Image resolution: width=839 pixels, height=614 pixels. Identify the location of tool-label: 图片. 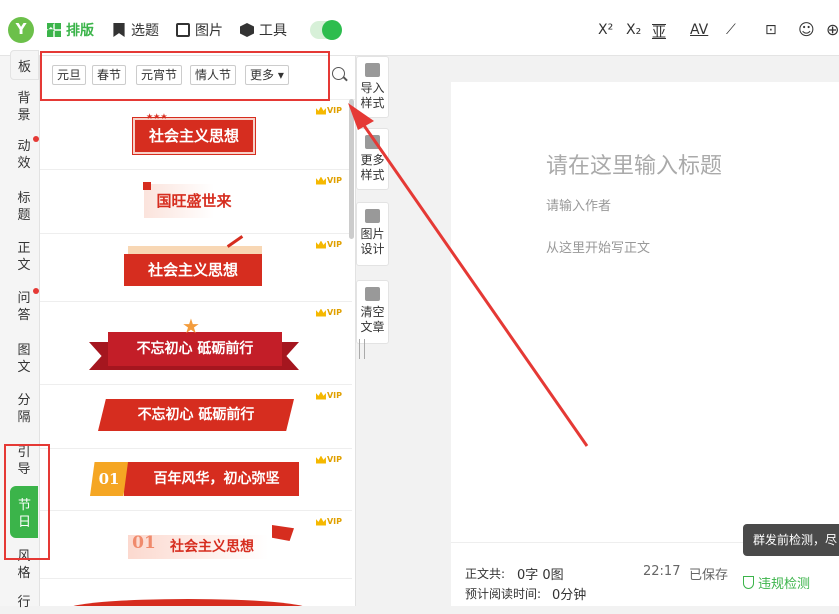
(372, 234).